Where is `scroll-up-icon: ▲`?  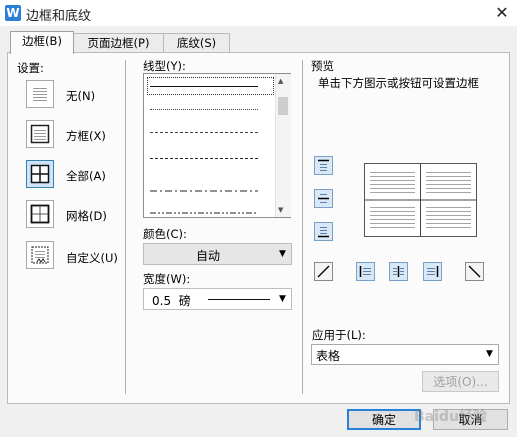 scroll-up-icon: ▲ is located at coordinates (280, 81).